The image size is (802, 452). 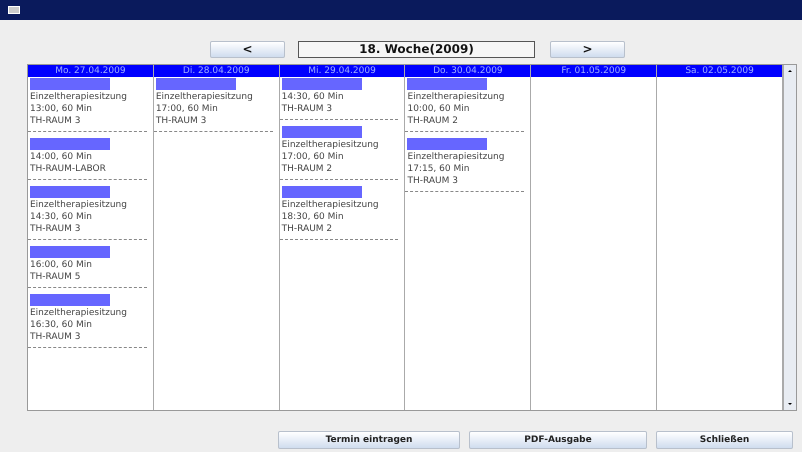 I want to click on action-button: PDF-Ausgabe, so click(x=558, y=440).